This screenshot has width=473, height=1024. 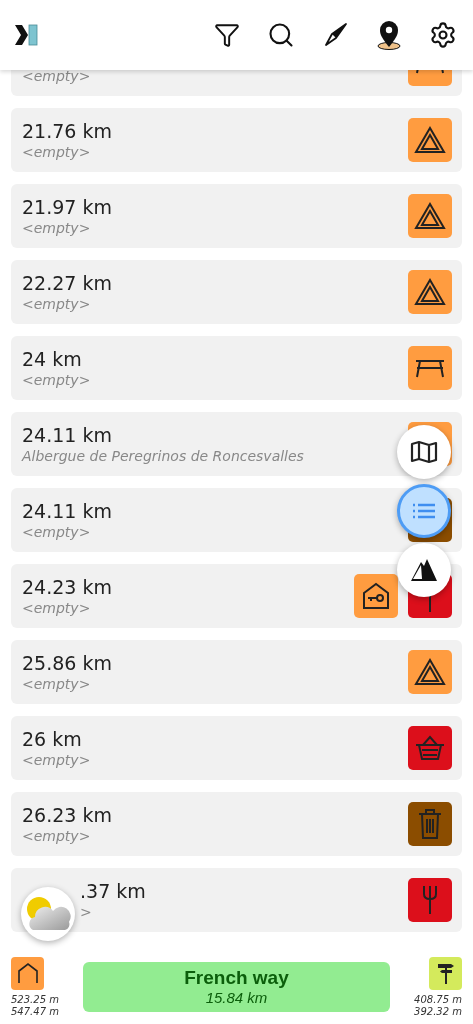 What do you see at coordinates (35, 999) in the screenshot?
I see `elevation-text: 523.25 m` at bounding box center [35, 999].